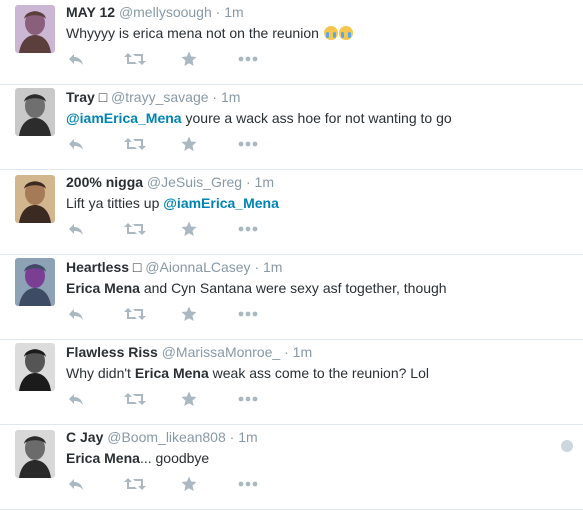 This screenshot has height=510, width=583. Describe the element at coordinates (86, 97) in the screenshot. I see `display-name: Tray □` at that location.